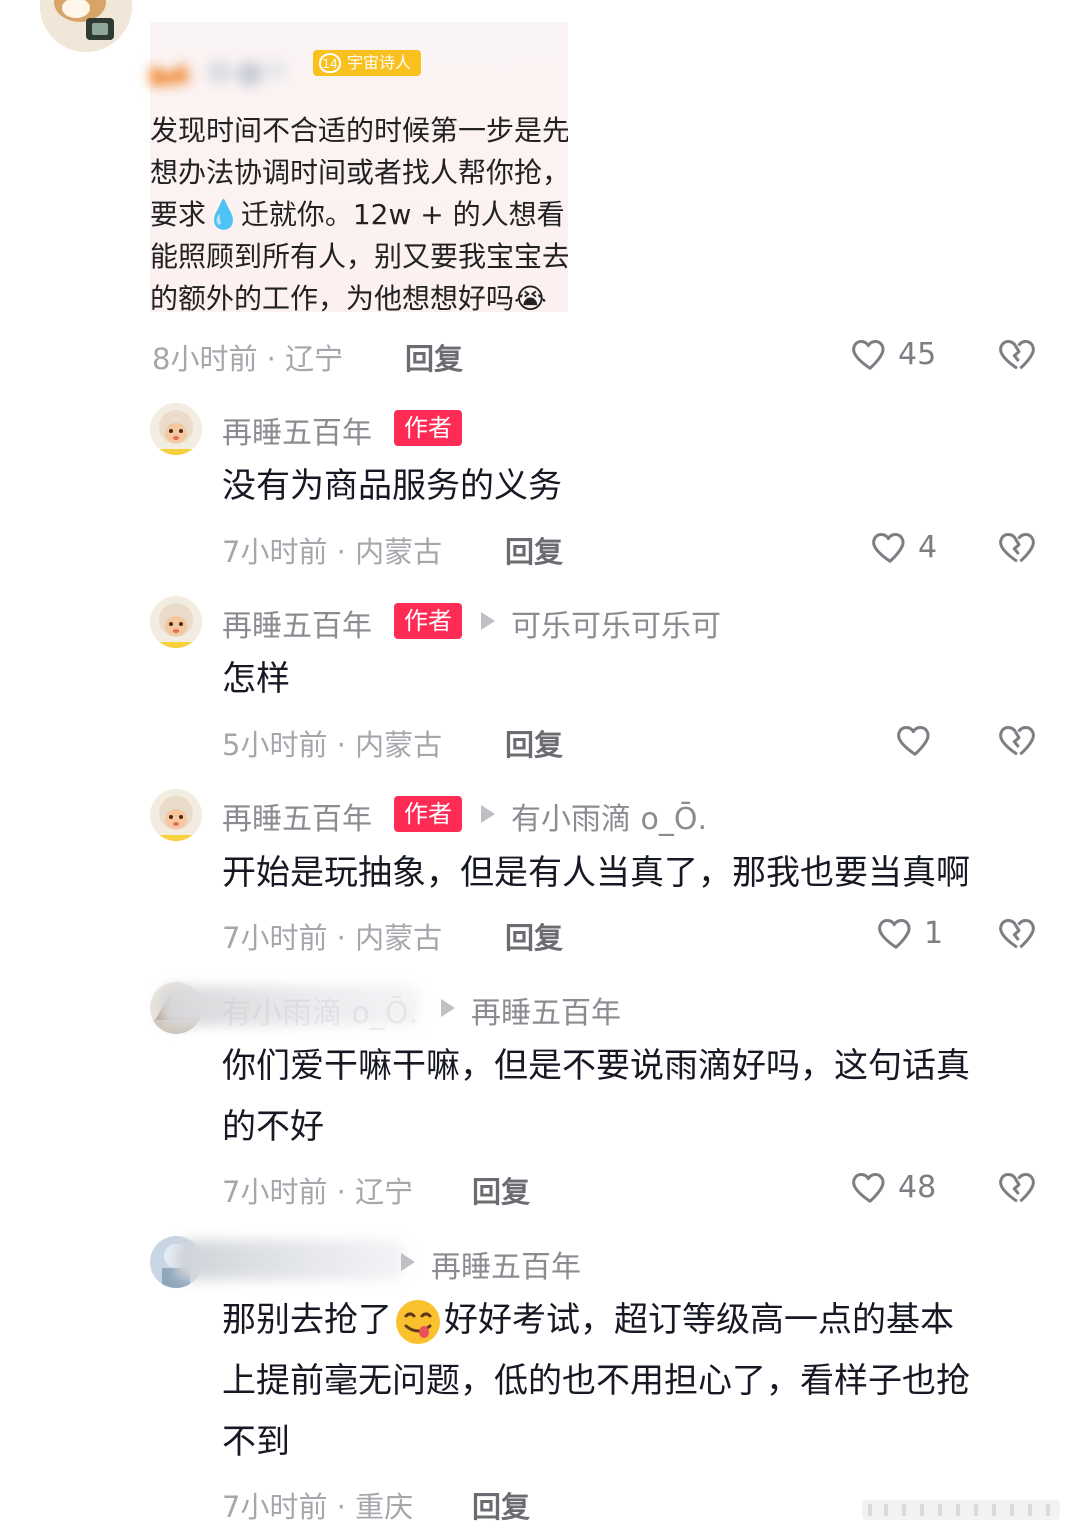 The image size is (1080, 1534). Describe the element at coordinates (392, 486) in the screenshot. I see `reply-text: 没有为商品服务的义务` at that location.